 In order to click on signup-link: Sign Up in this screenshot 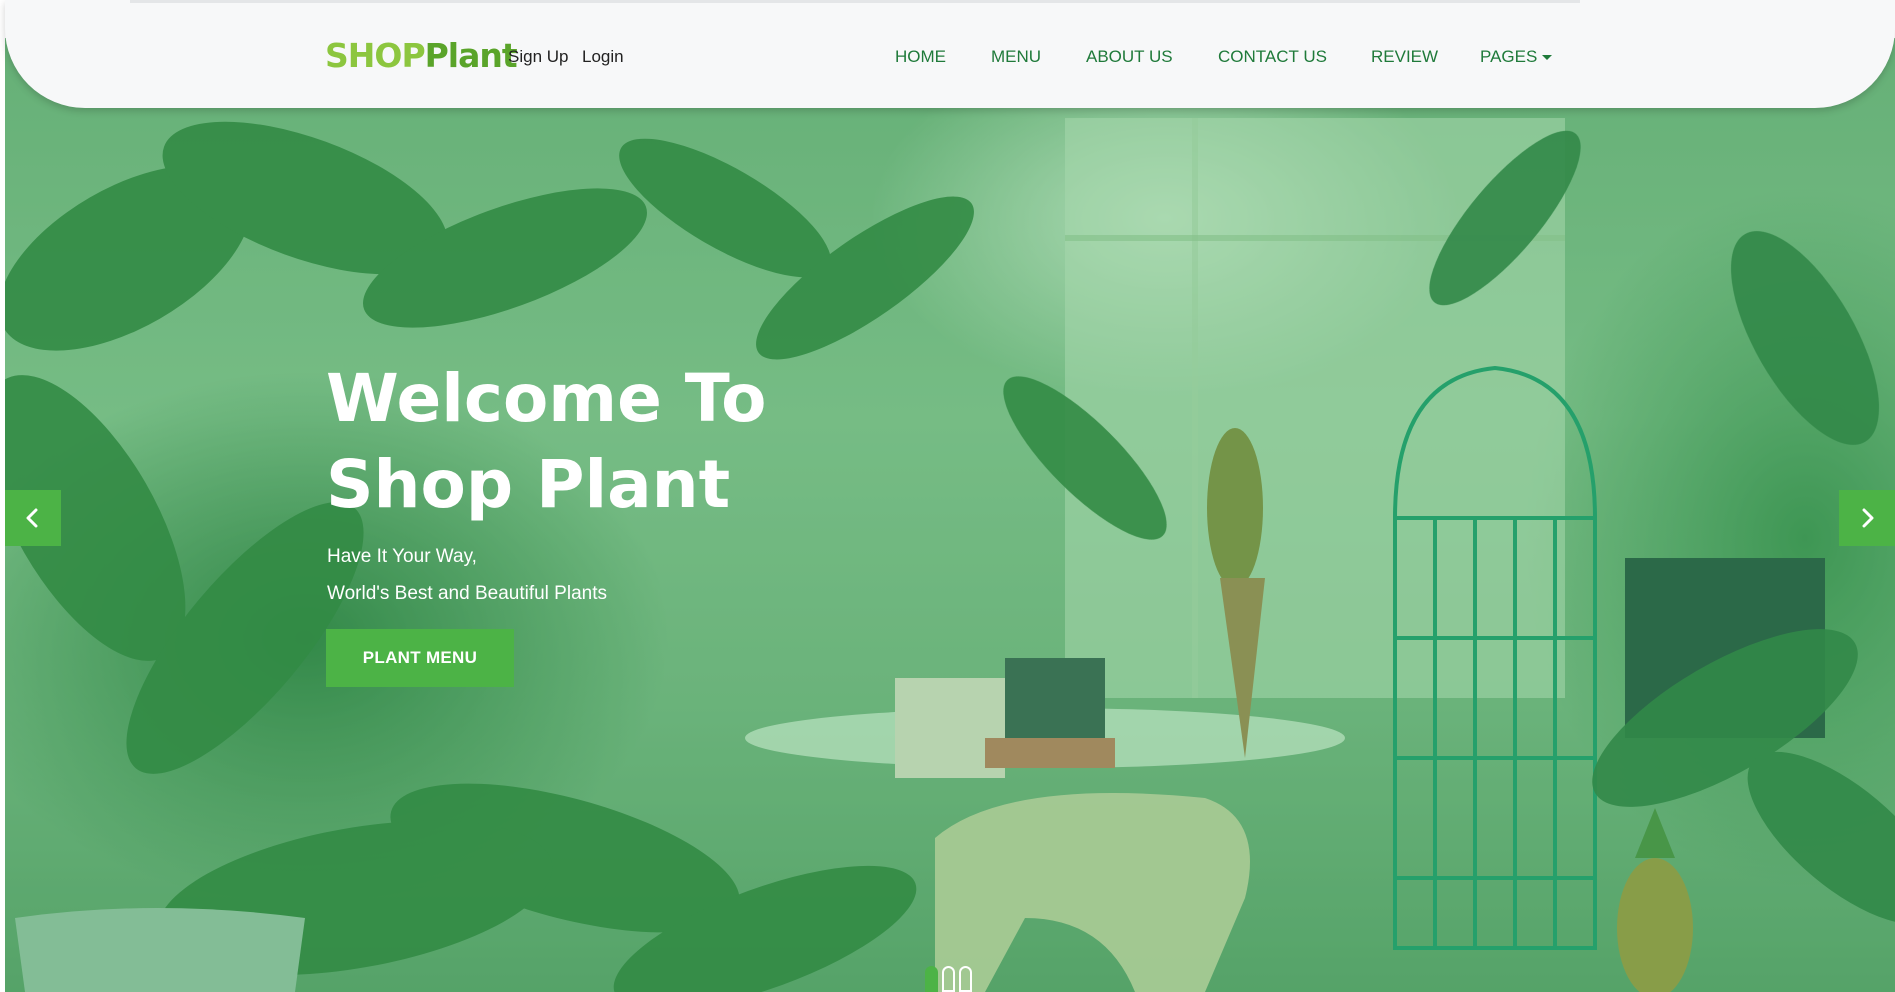, I will do `click(538, 57)`.